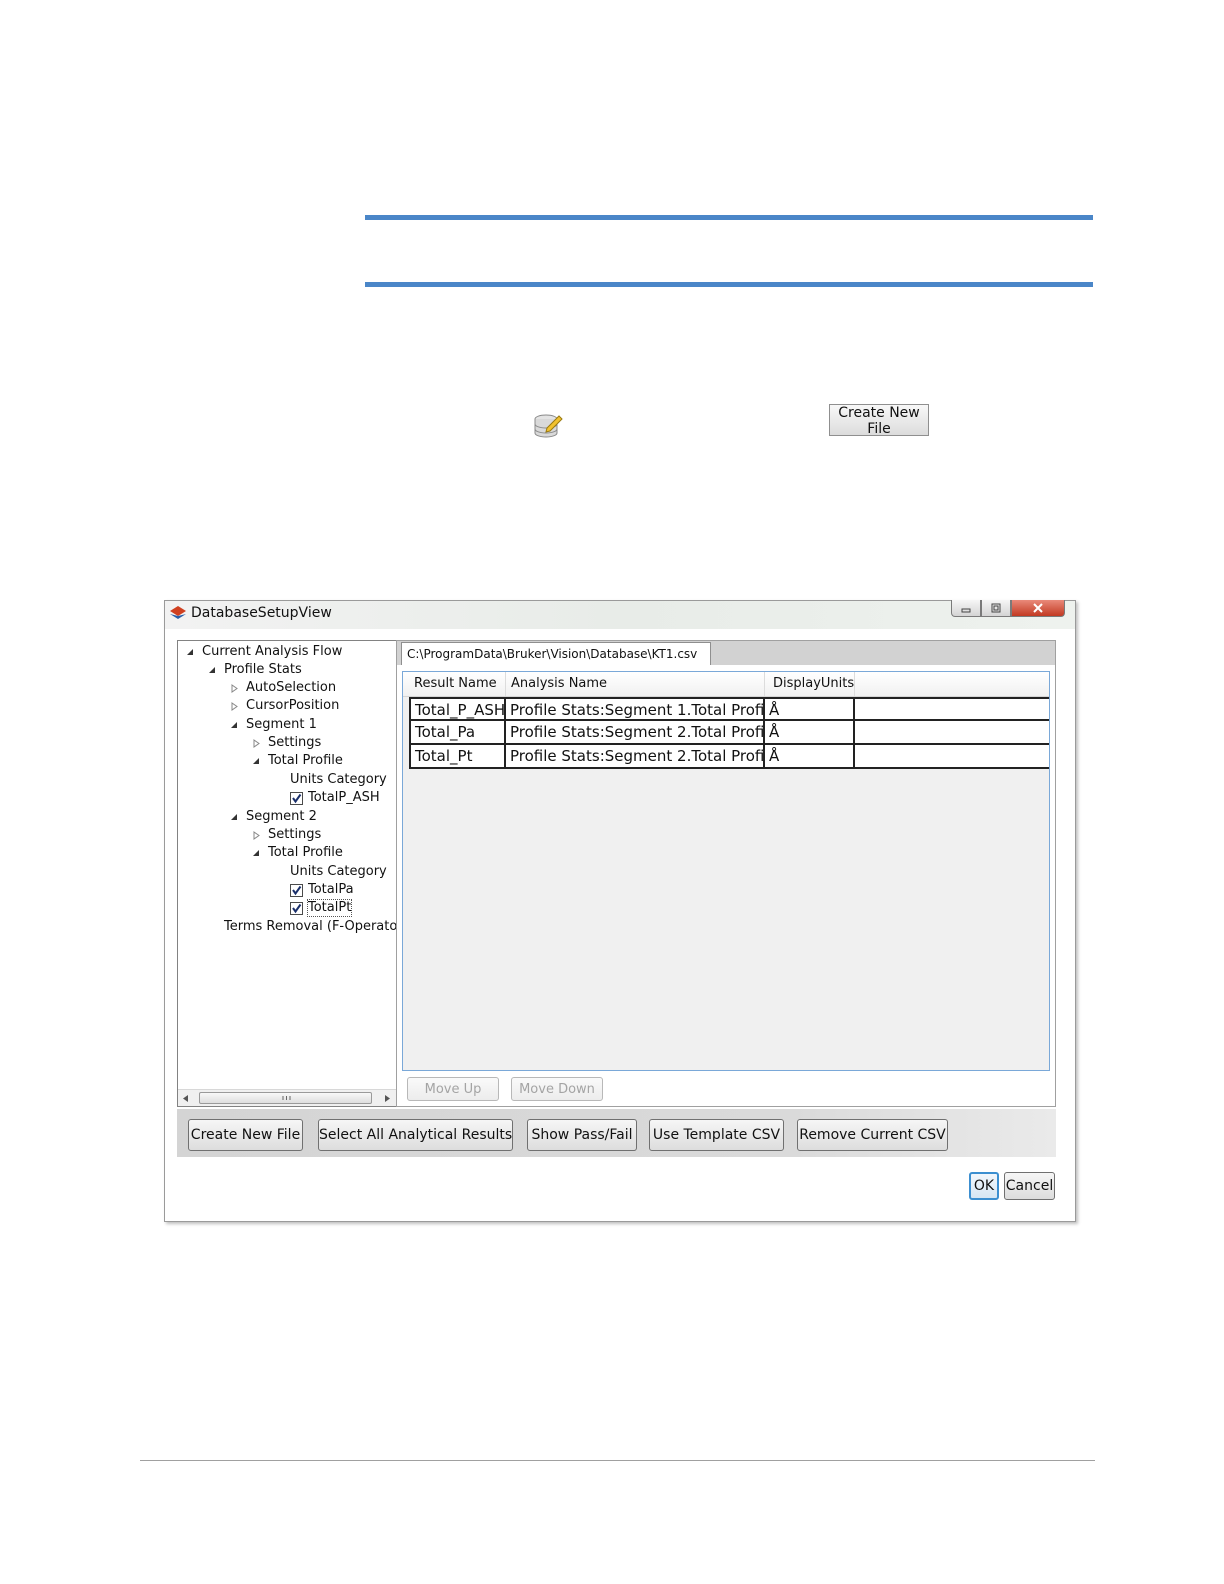 The width and height of the screenshot is (1224, 1584). Describe the element at coordinates (457, 710) in the screenshot. I see `cell-result-name: Total_P_ASH` at that location.